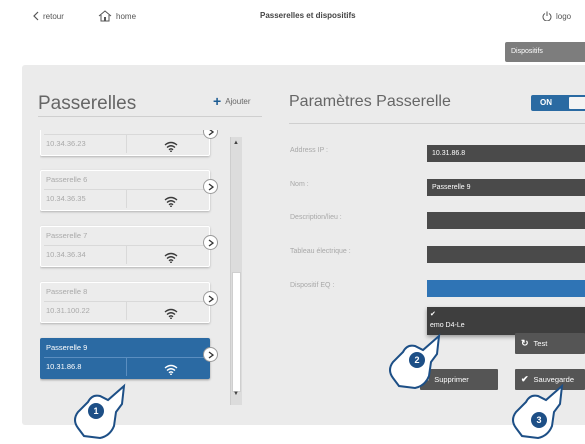 Image resolution: width=585 pixels, height=444 pixels. Describe the element at coordinates (308, 15) in the screenshot. I see `page-title: Passerelles et dispositifs` at that location.